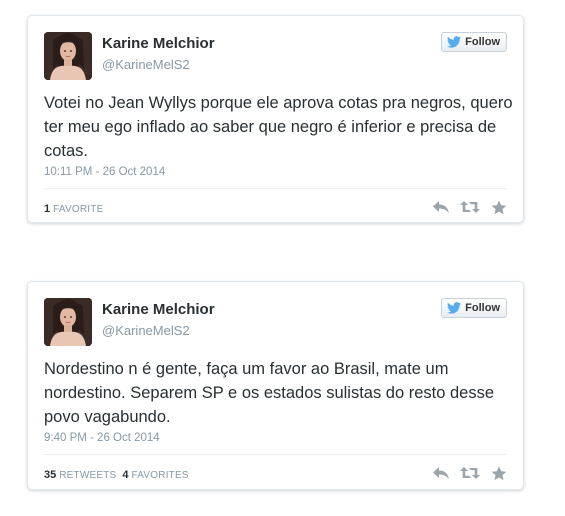 The image size is (565, 516). What do you see at coordinates (78, 209) in the screenshot?
I see `favorites-label: FAVORITE` at bounding box center [78, 209].